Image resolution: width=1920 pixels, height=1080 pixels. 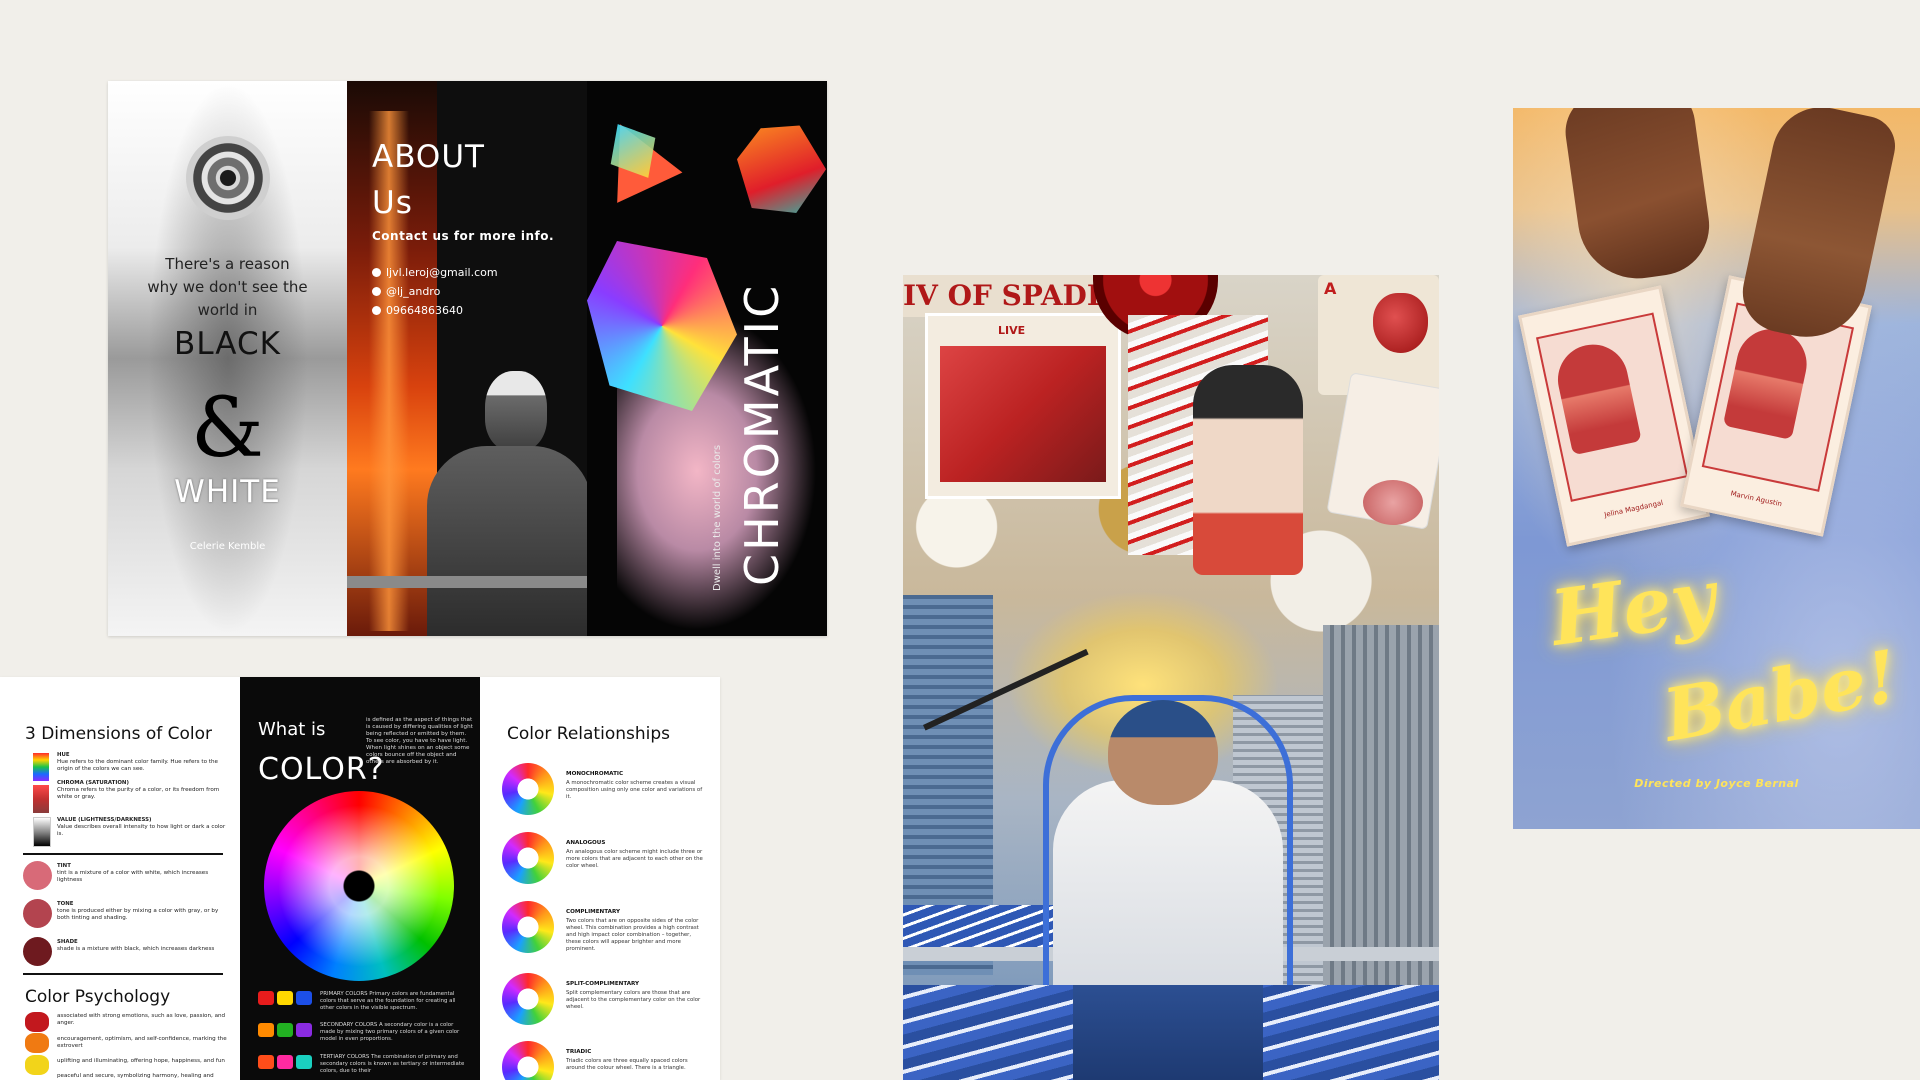 I want to click on complimentary-wheel, so click(x=528, y=927).